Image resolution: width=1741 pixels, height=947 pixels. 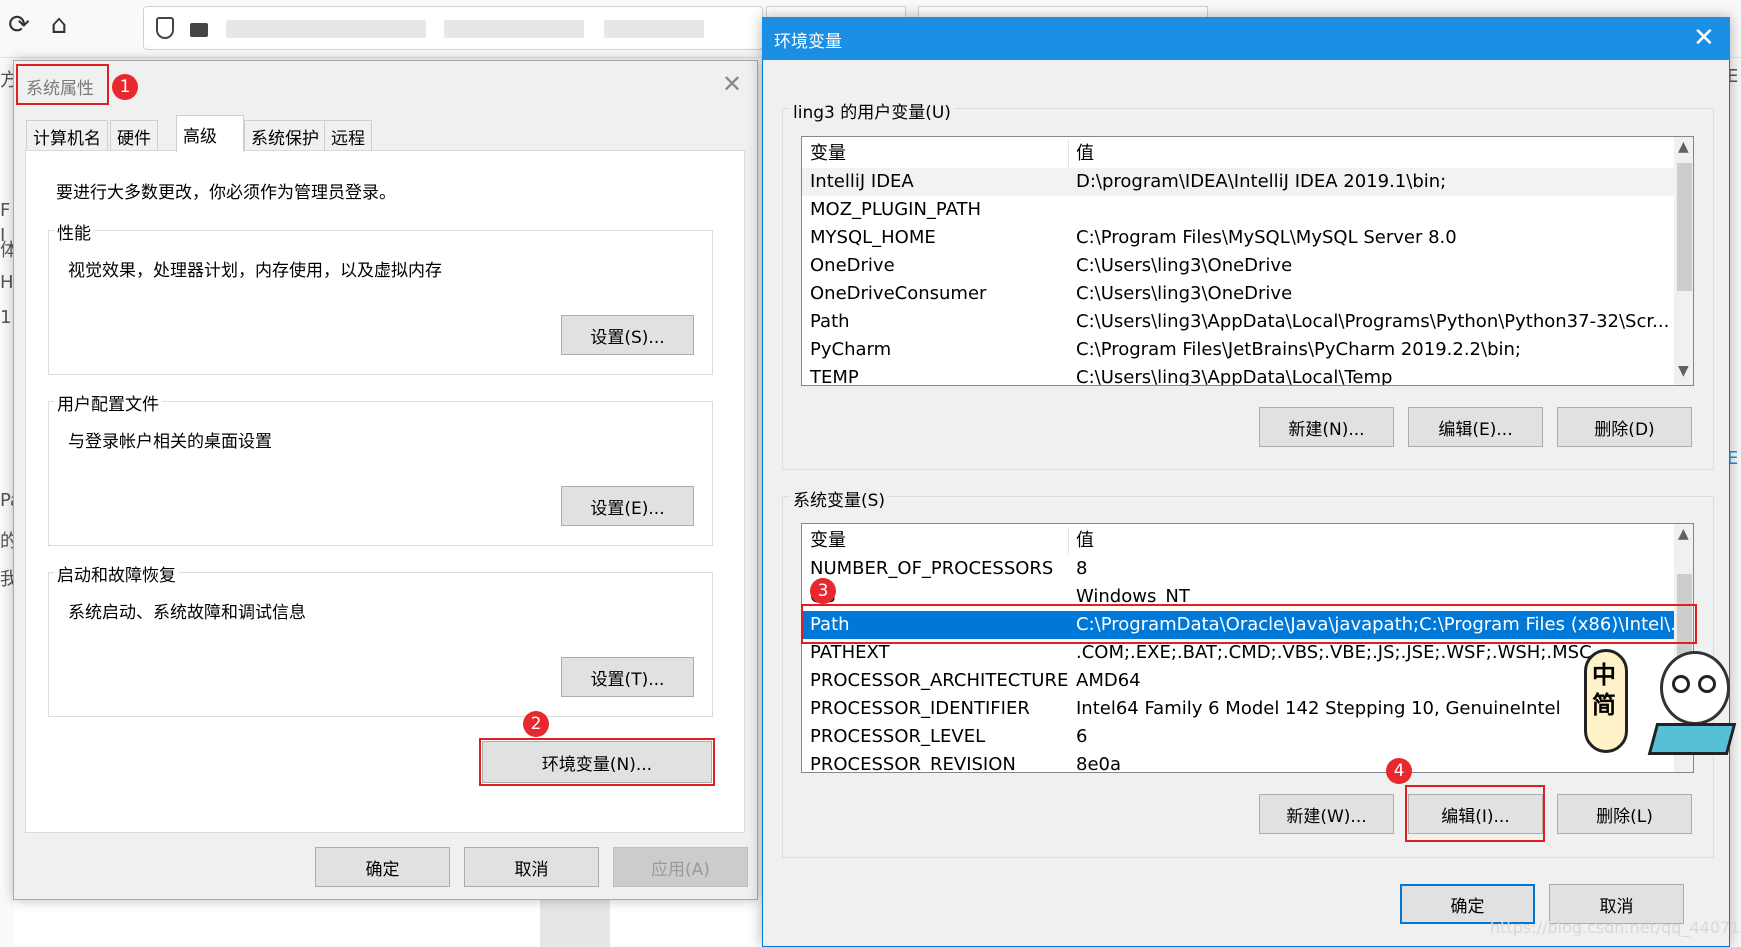 I want to click on var-name: NUMBER_OF_PROCESSORS, so click(x=932, y=568).